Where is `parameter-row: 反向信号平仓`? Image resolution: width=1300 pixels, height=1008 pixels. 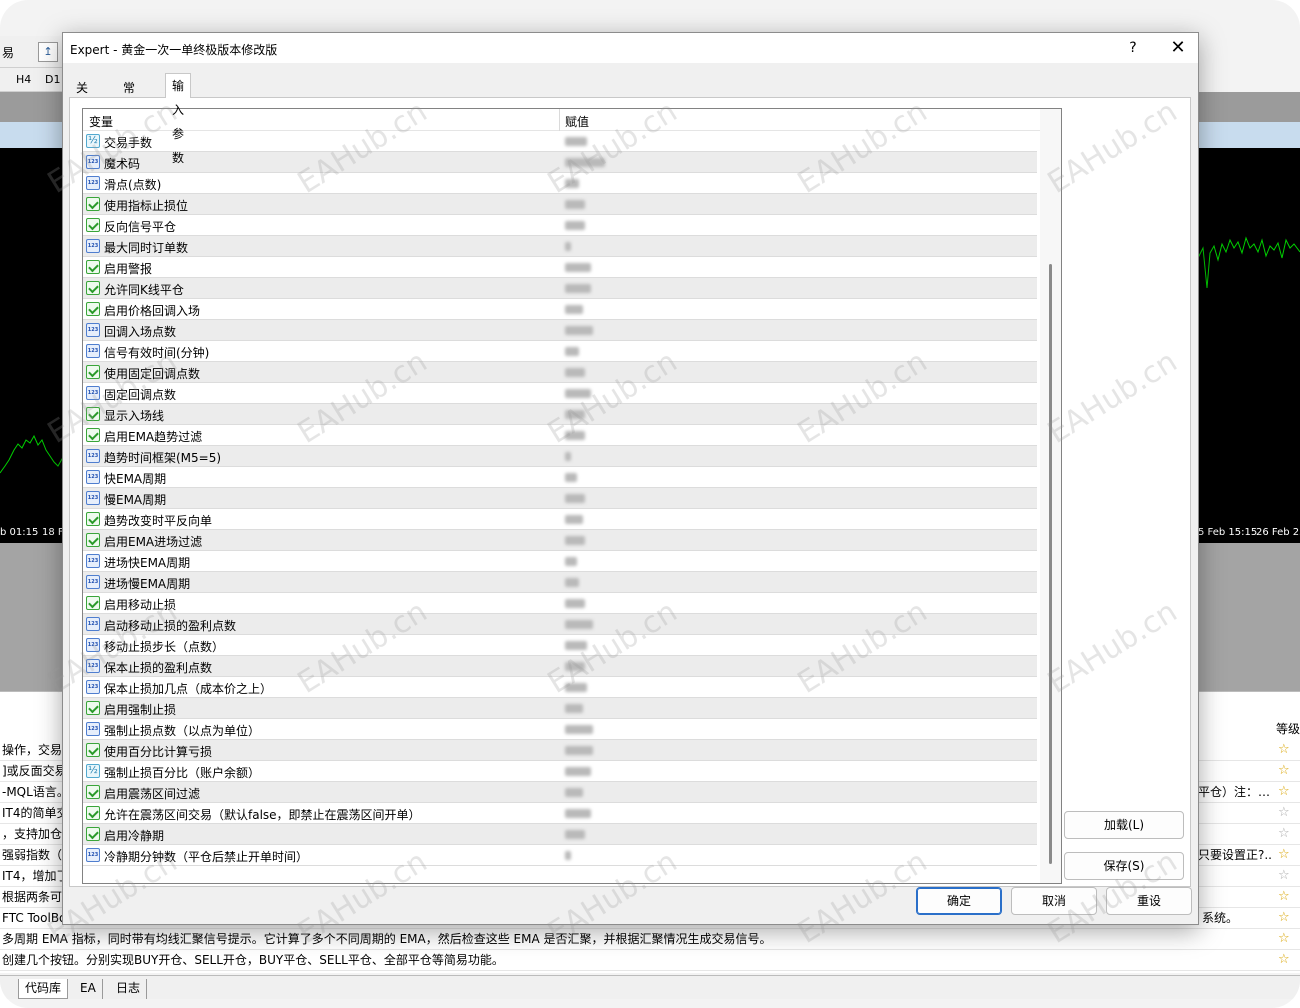
parameter-row: 反向信号平仓 is located at coordinates (560, 225).